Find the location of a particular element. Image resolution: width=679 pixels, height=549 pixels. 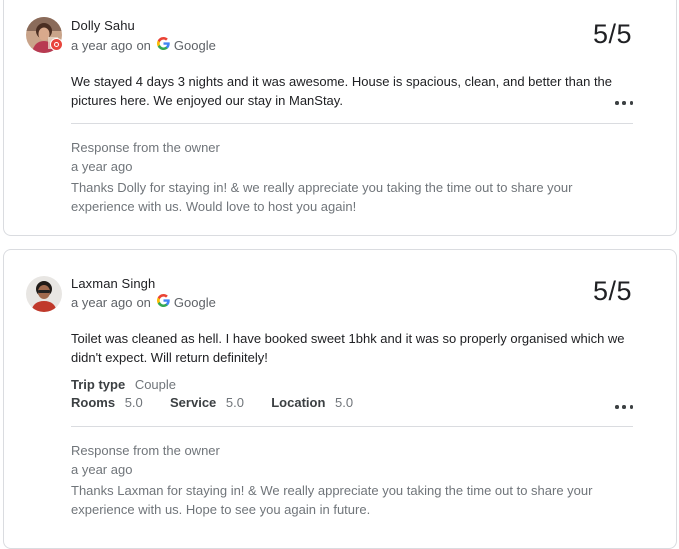

rating-value-service: 5.0 is located at coordinates (234, 402).